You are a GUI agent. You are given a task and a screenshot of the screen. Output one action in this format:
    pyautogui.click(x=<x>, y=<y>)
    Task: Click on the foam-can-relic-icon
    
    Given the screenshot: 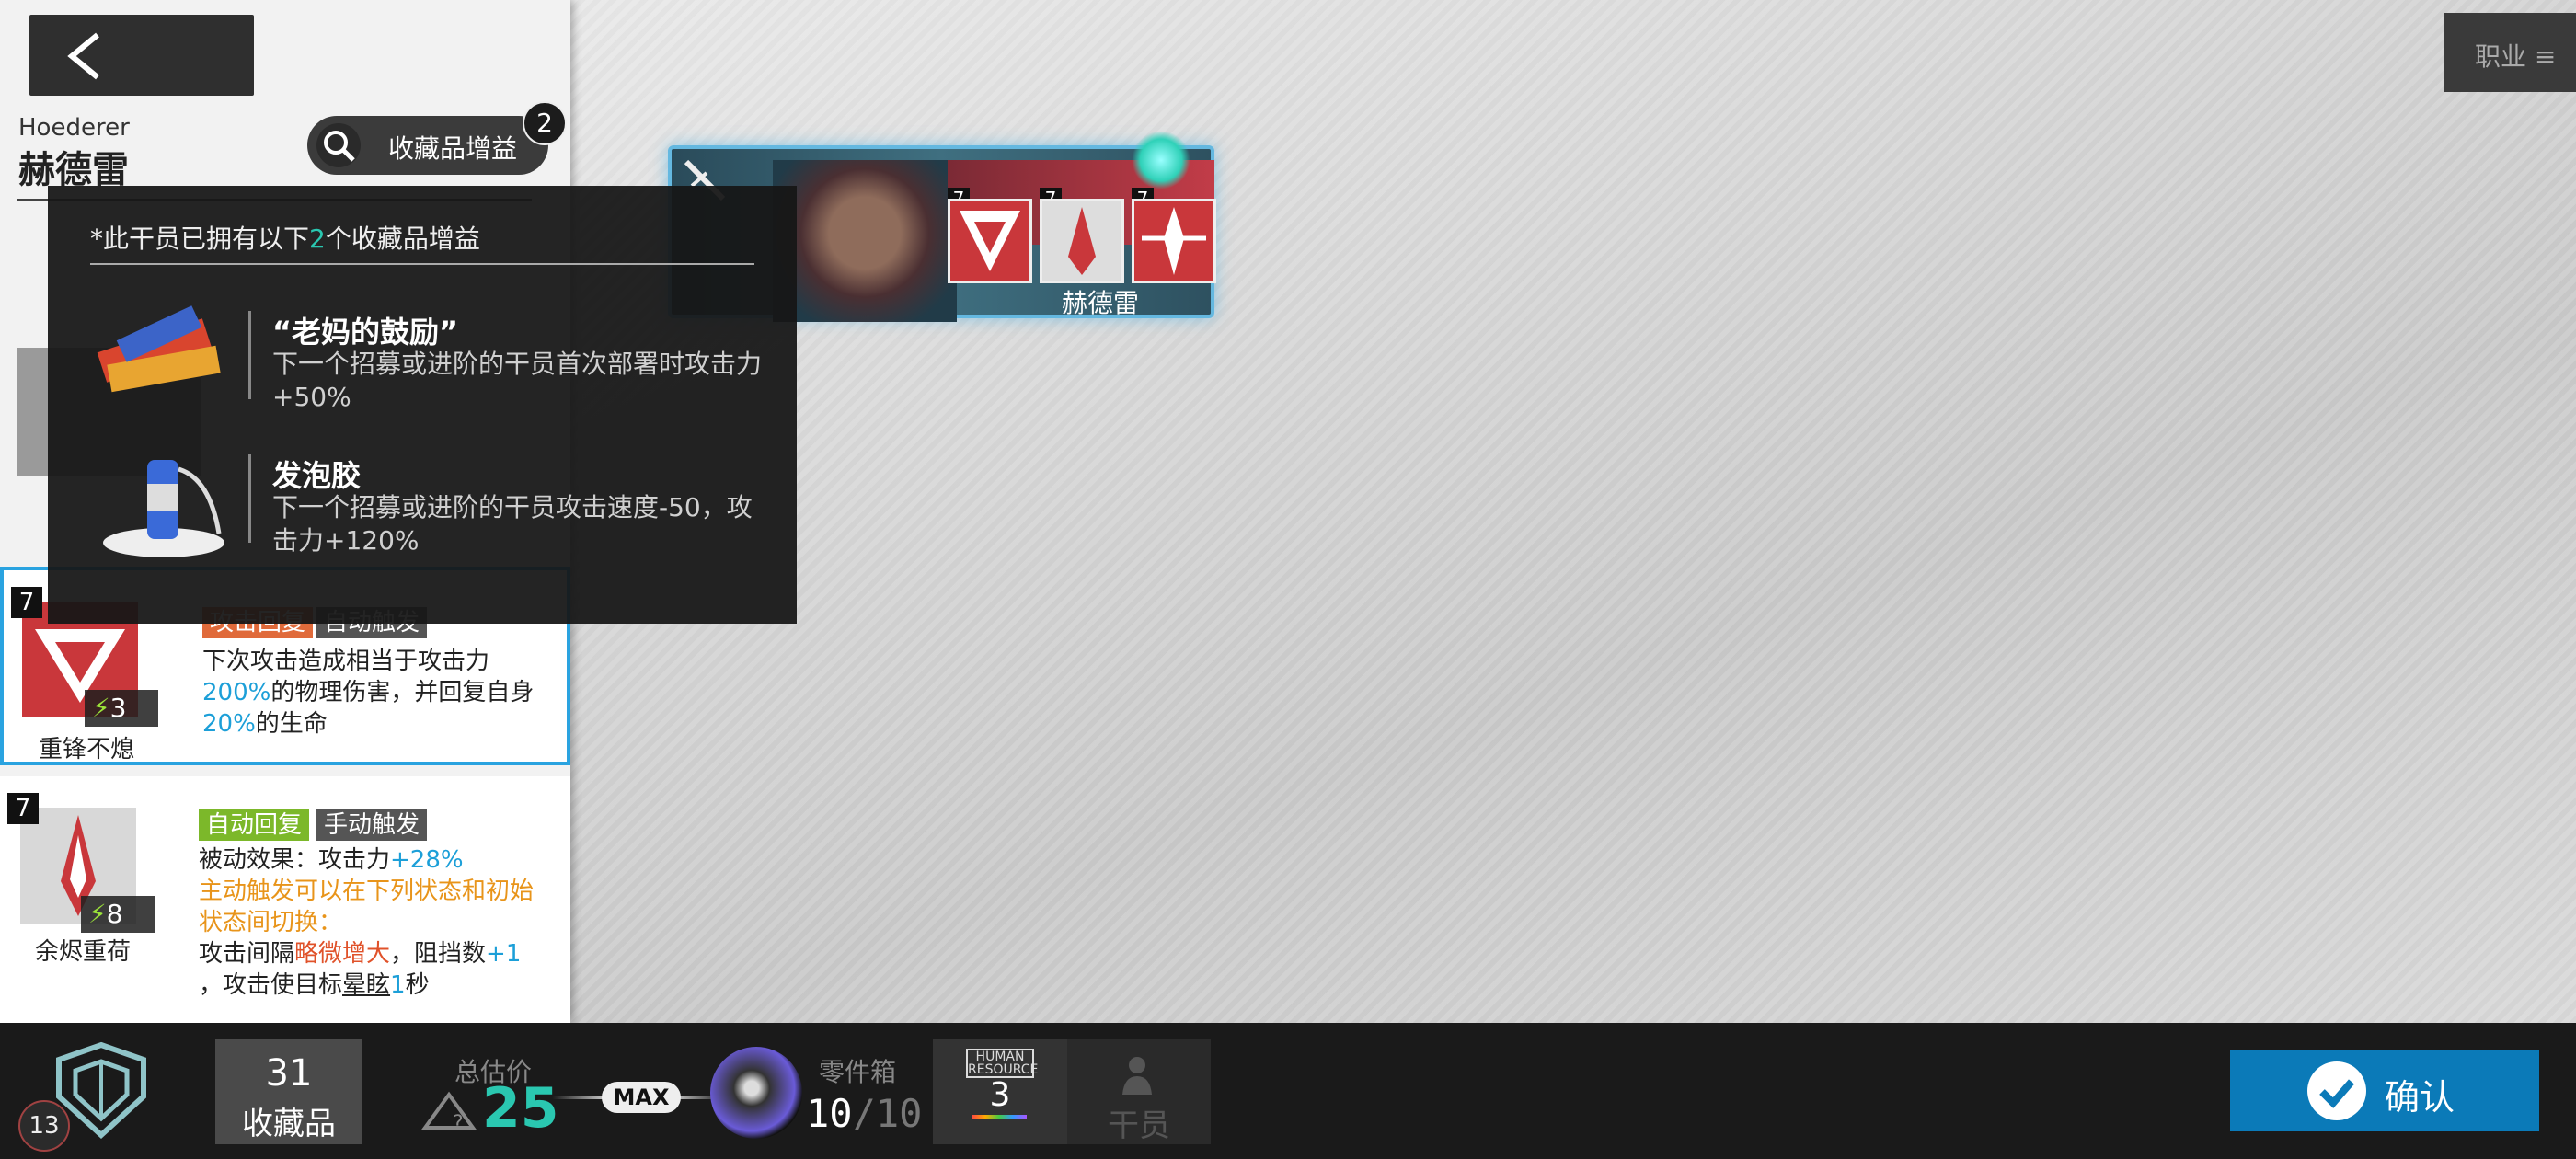 What is the action you would take?
    pyautogui.click(x=159, y=499)
    